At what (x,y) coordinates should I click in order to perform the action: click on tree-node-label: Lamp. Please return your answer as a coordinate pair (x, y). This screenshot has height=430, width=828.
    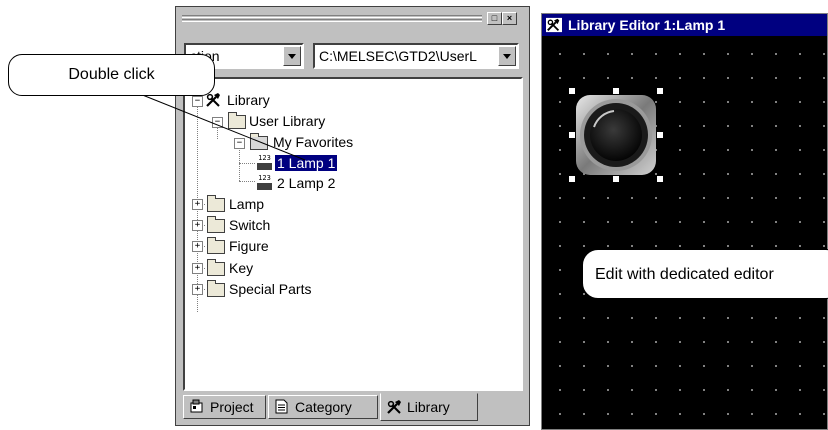
    Looking at the image, I should click on (247, 204).